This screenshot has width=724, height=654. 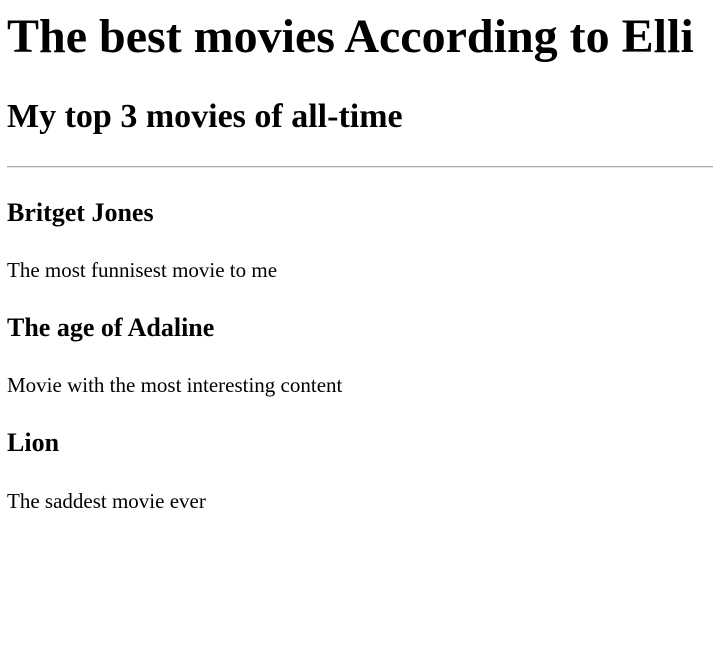 I want to click on page-title: The best movies According to Elli, so click(x=350, y=36).